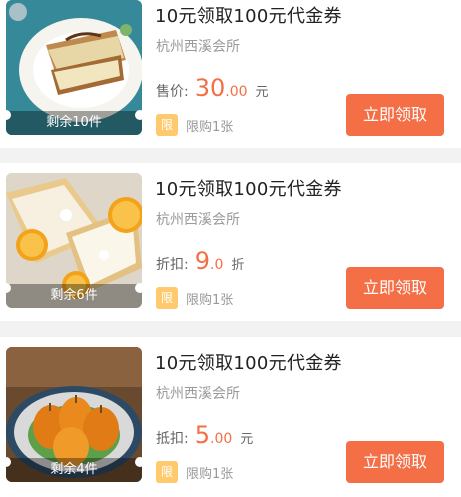  I want to click on price-row: 抵扣: 5 .00 元, so click(204, 435).